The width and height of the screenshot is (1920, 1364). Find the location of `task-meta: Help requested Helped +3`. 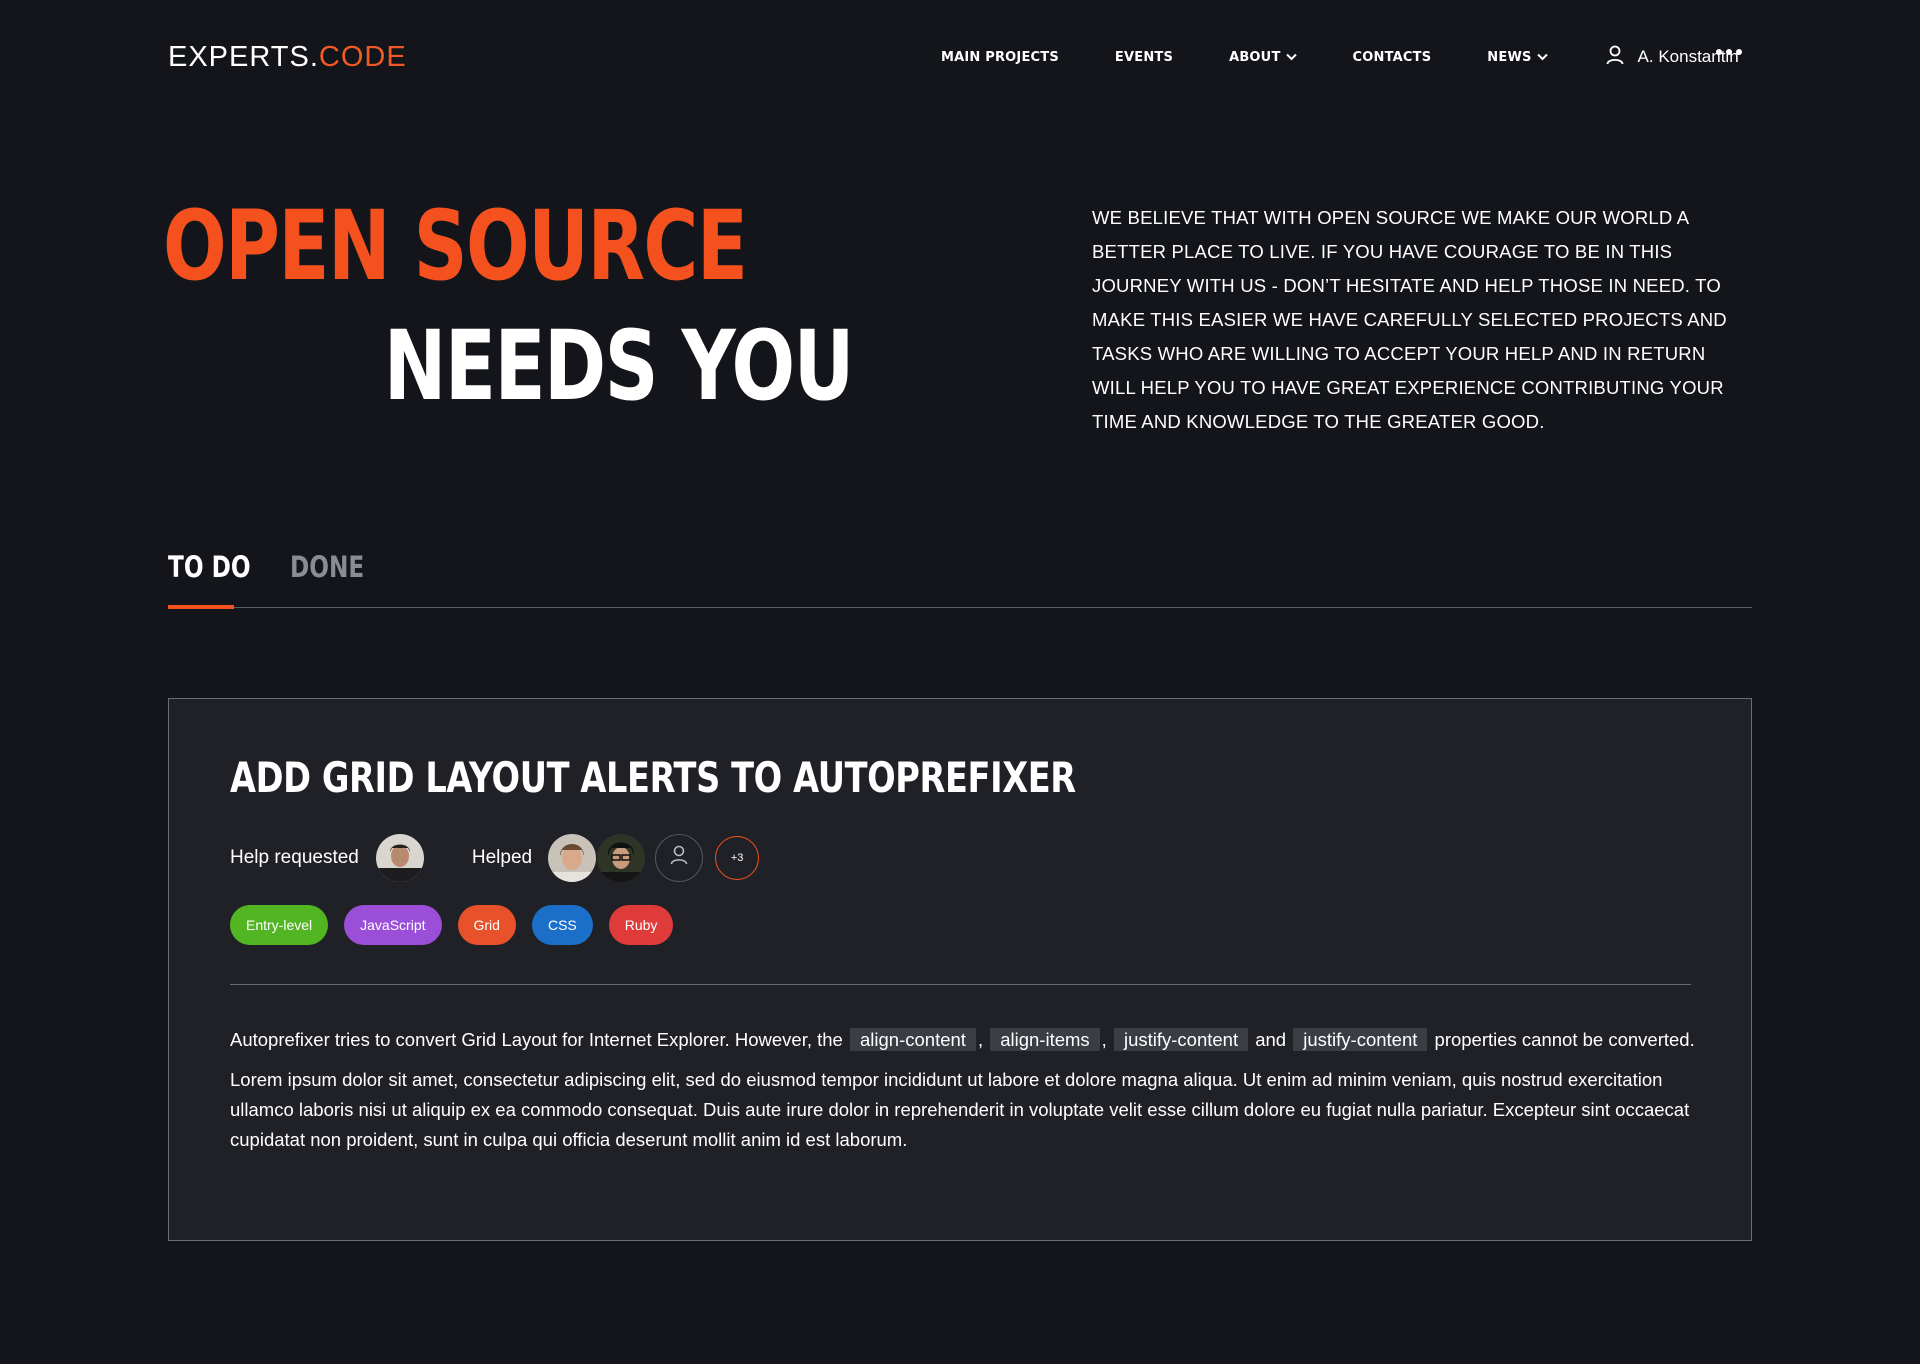

task-meta: Help requested Helped +3 is located at coordinates (495, 858).